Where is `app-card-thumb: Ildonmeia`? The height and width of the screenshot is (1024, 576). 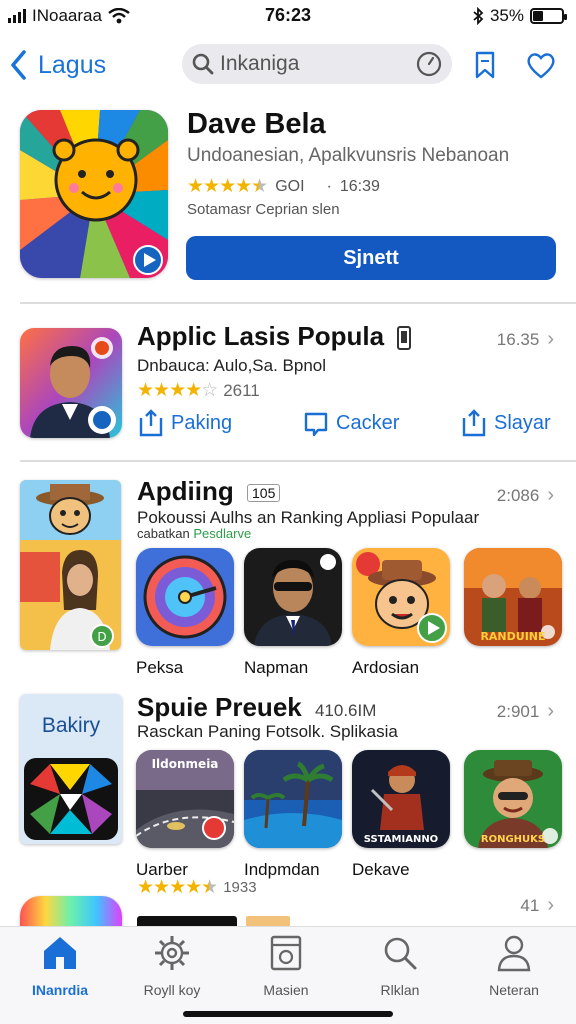
app-card-thumb: Ildonmeia is located at coordinates (185, 799).